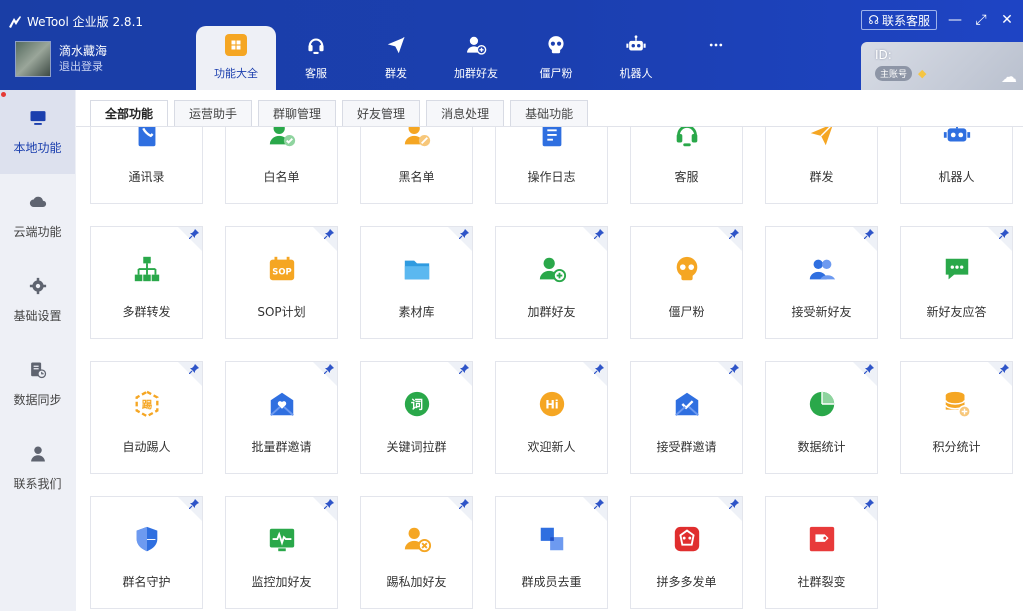 The width and height of the screenshot is (1023, 611). Describe the element at coordinates (636, 58) in the screenshot. I see `nav-tab-robot: 机器人` at that location.